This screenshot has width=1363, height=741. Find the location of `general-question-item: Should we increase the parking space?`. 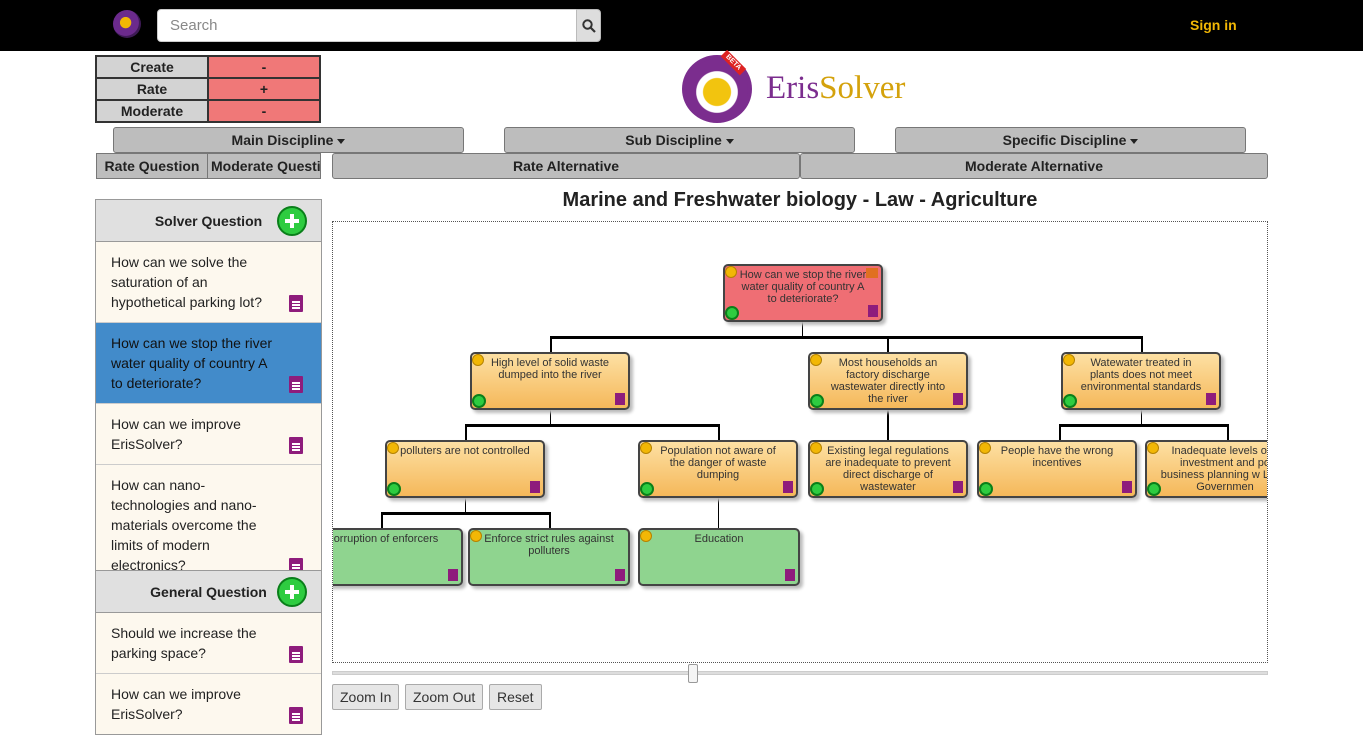

general-question-item: Should we increase the parking space? is located at coordinates (208, 643).